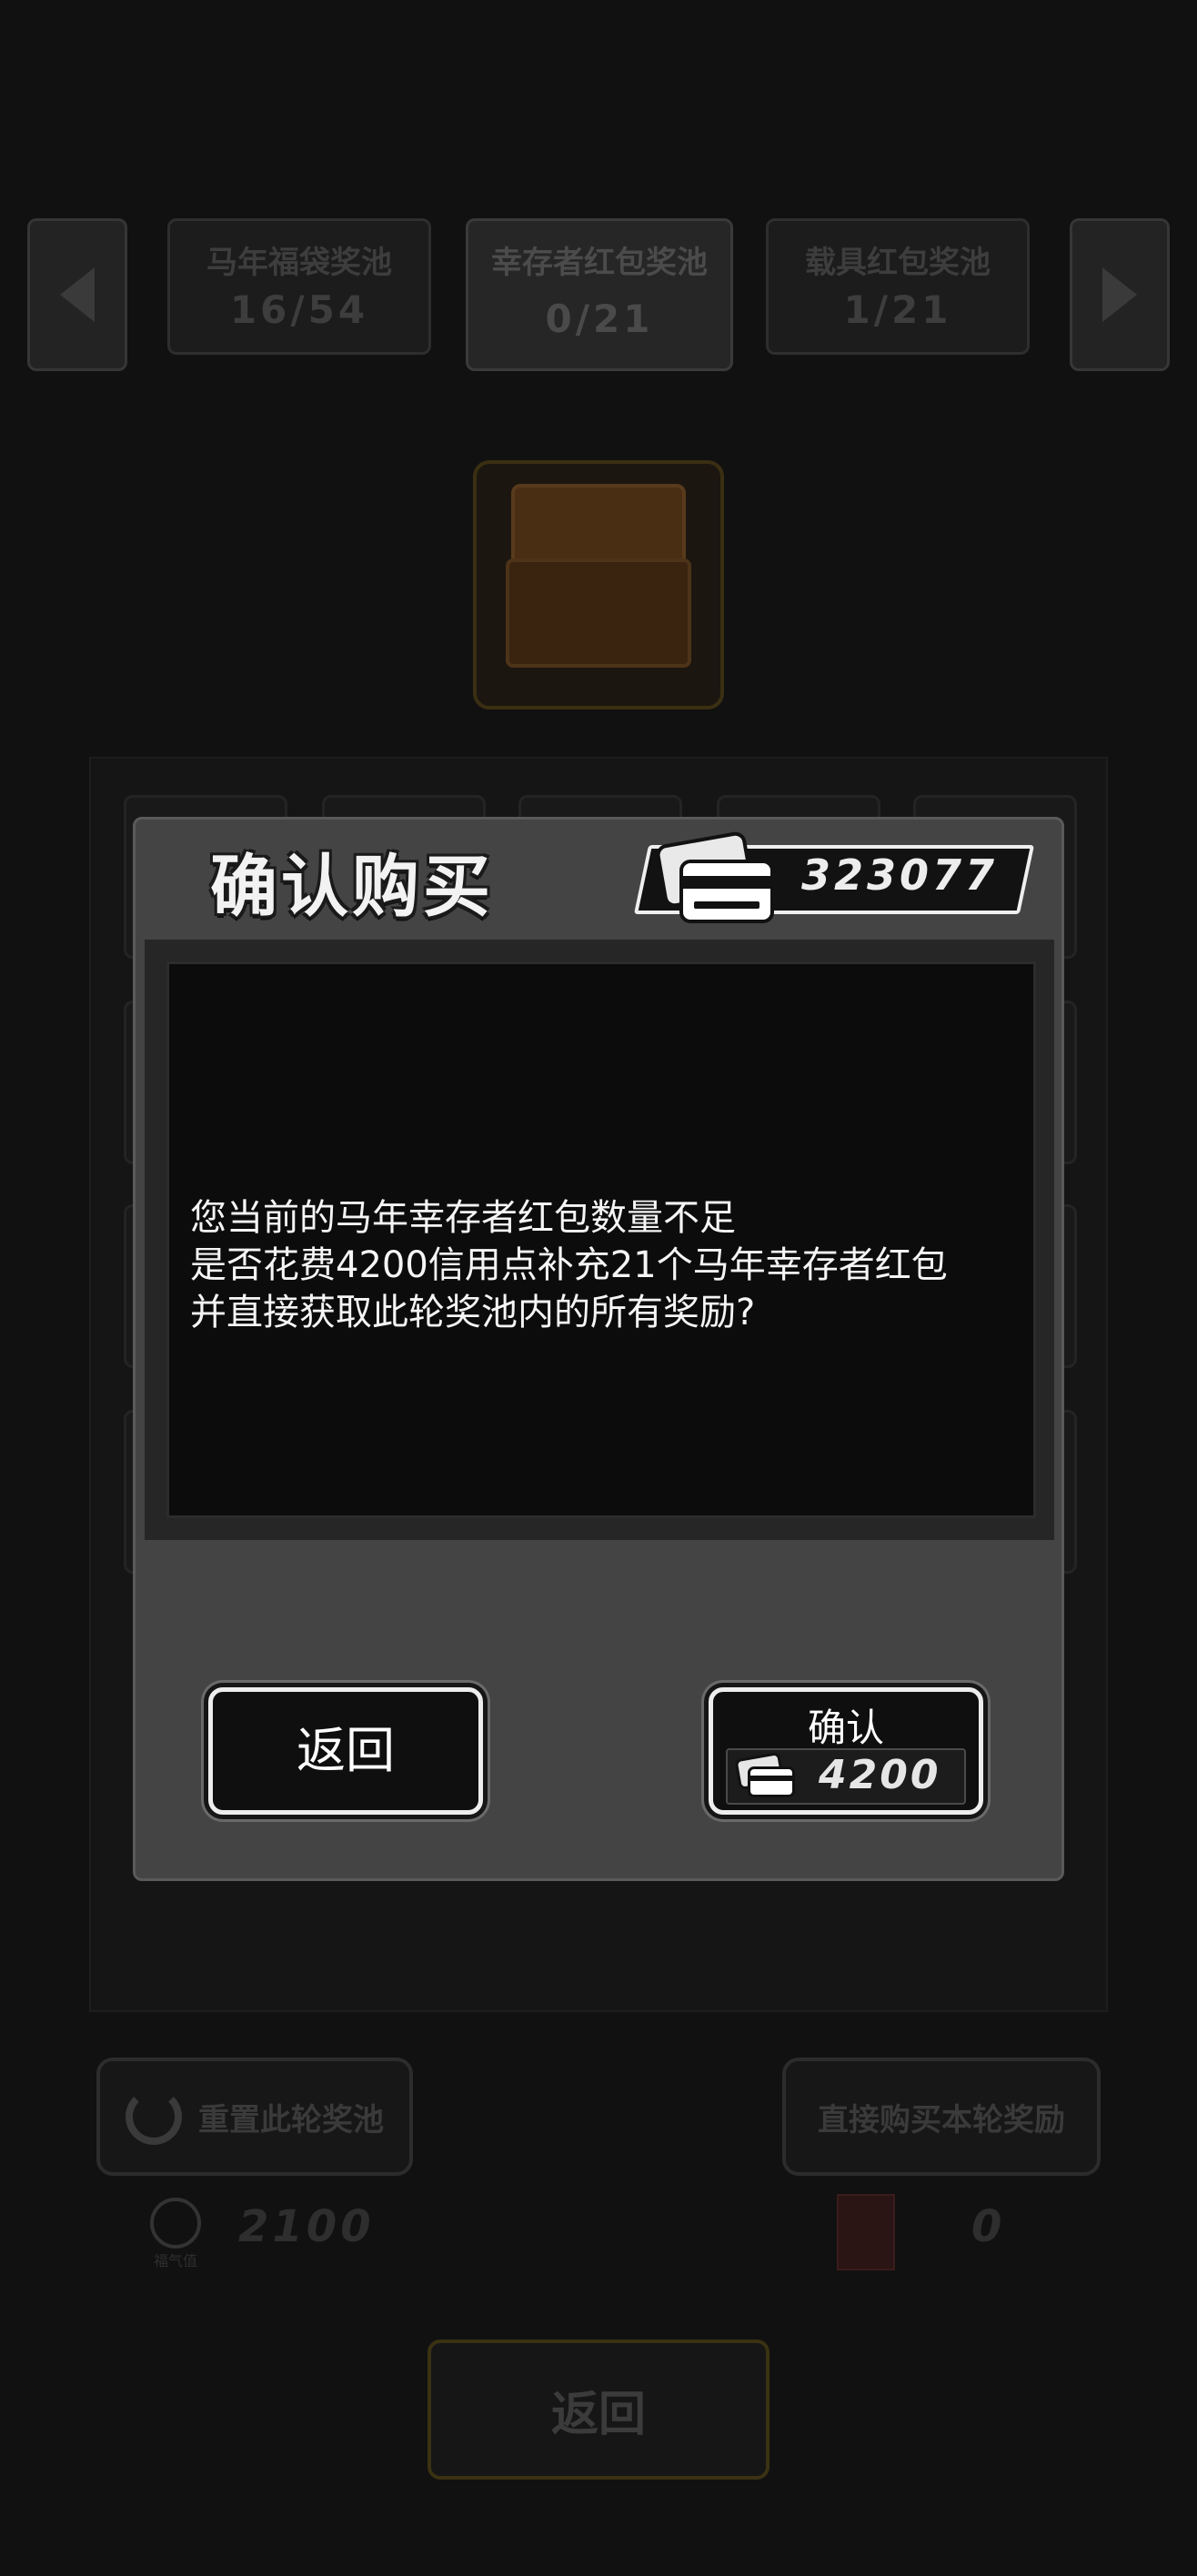  Describe the element at coordinates (897, 309) in the screenshot. I see `pool-tab-count: 1/21` at that location.